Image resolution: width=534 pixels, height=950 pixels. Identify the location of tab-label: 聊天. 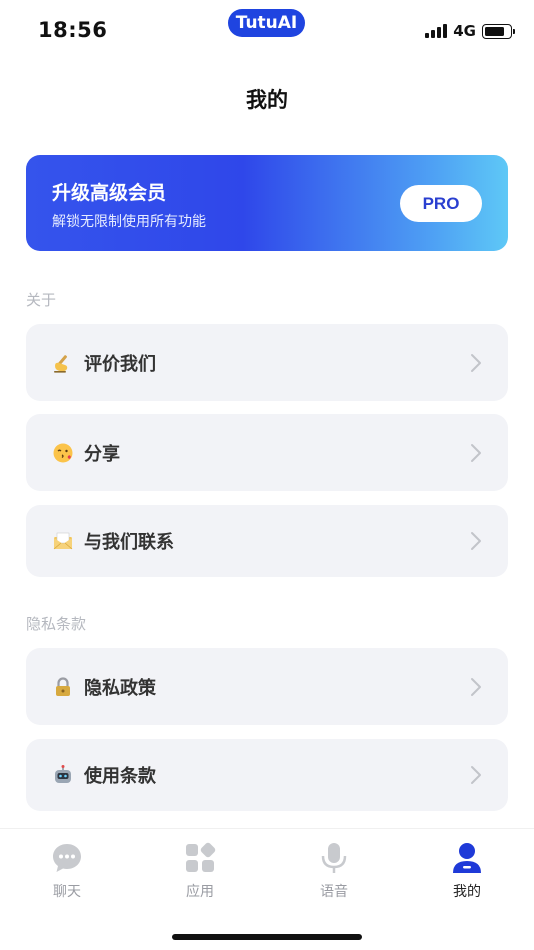
(67, 892).